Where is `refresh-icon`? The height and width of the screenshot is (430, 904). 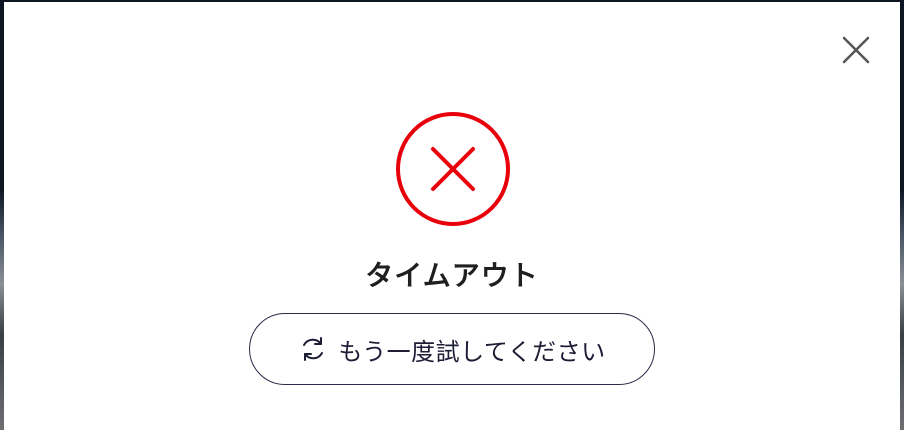 refresh-icon is located at coordinates (313, 349).